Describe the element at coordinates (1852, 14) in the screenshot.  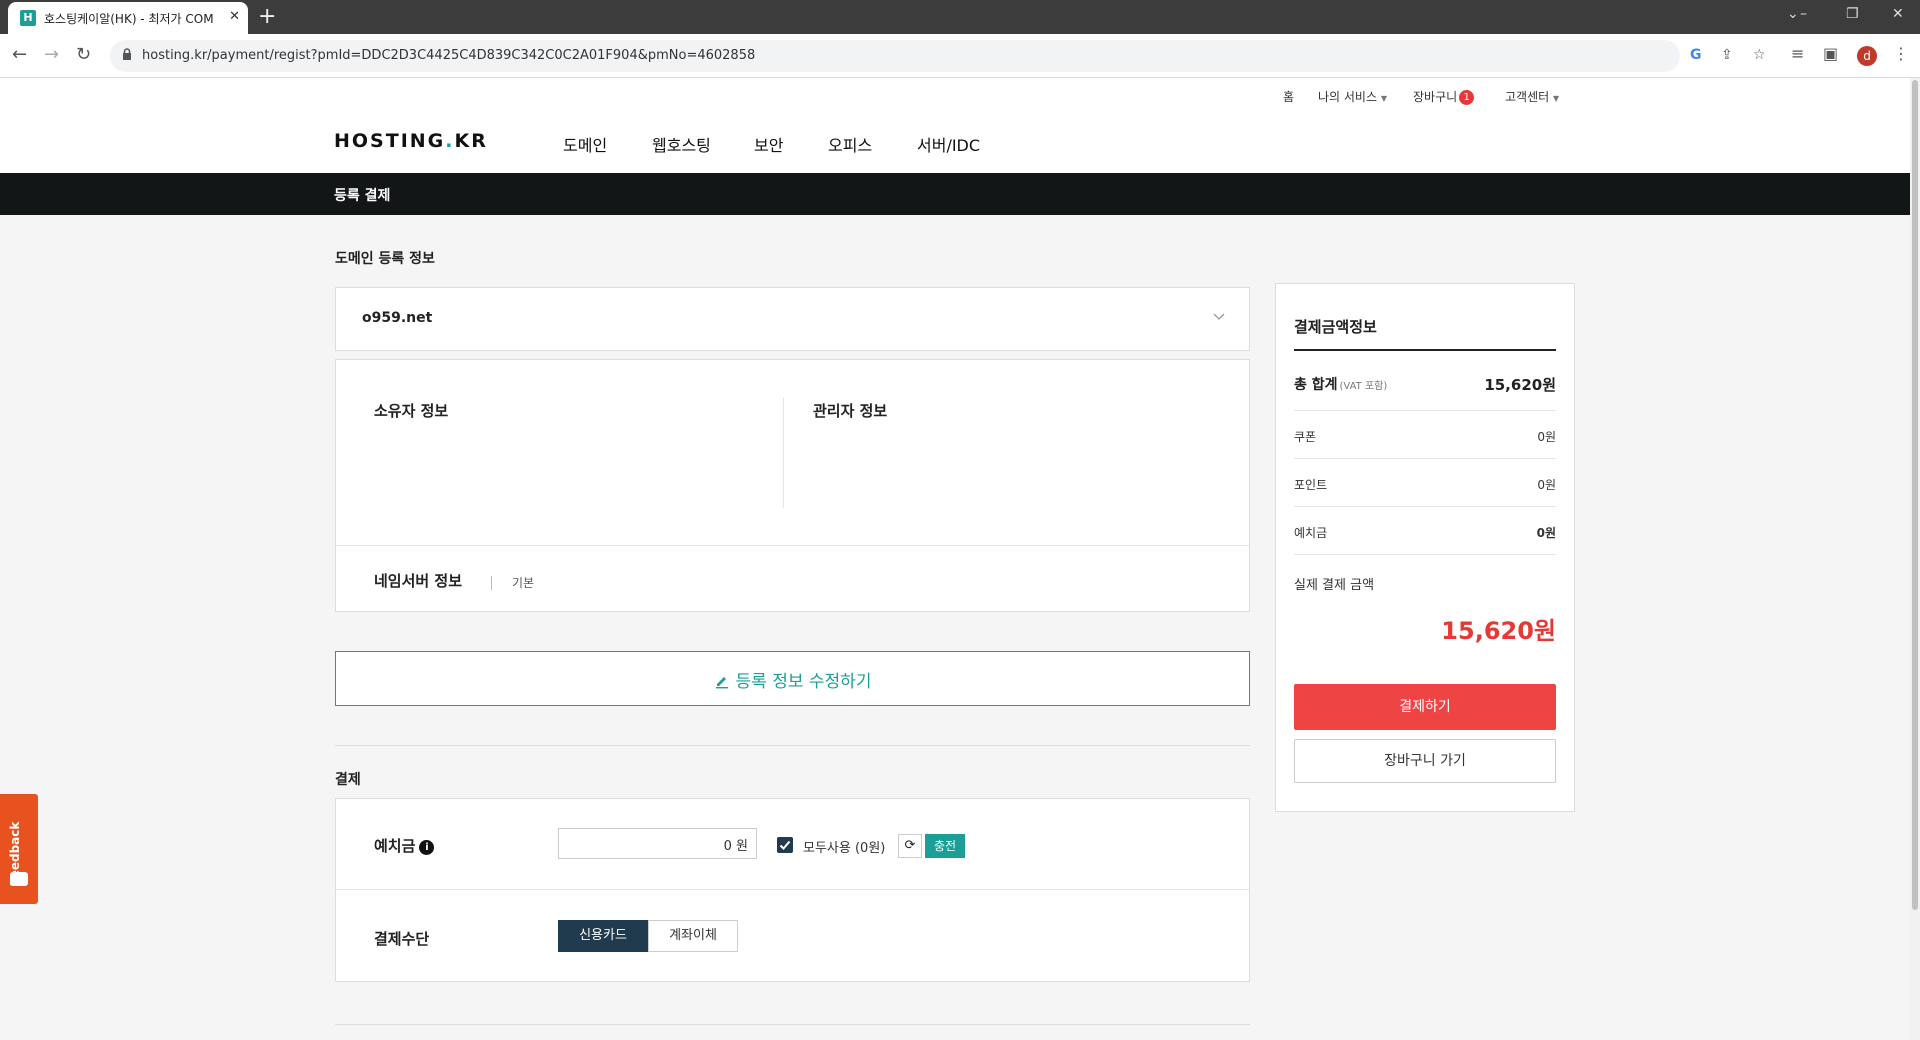
I see `restore-button: ❐` at that location.